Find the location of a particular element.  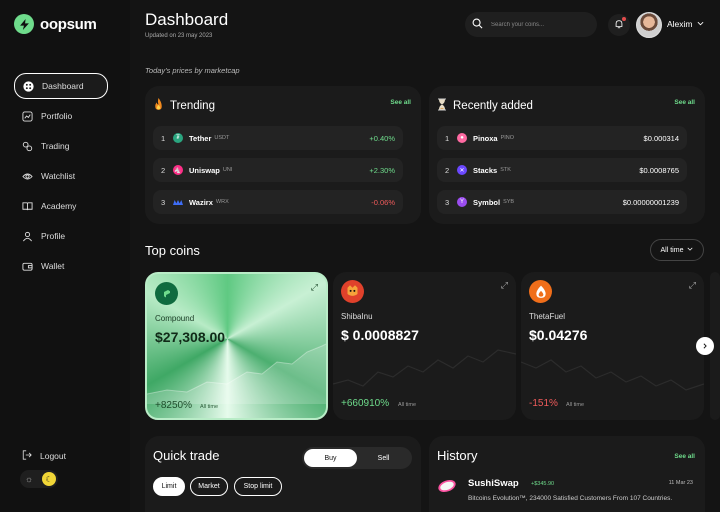

history-header: History is located at coordinates (457, 455).